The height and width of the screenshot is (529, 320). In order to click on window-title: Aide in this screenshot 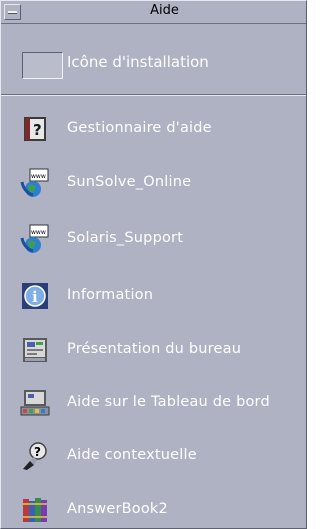, I will do `click(164, 10)`.